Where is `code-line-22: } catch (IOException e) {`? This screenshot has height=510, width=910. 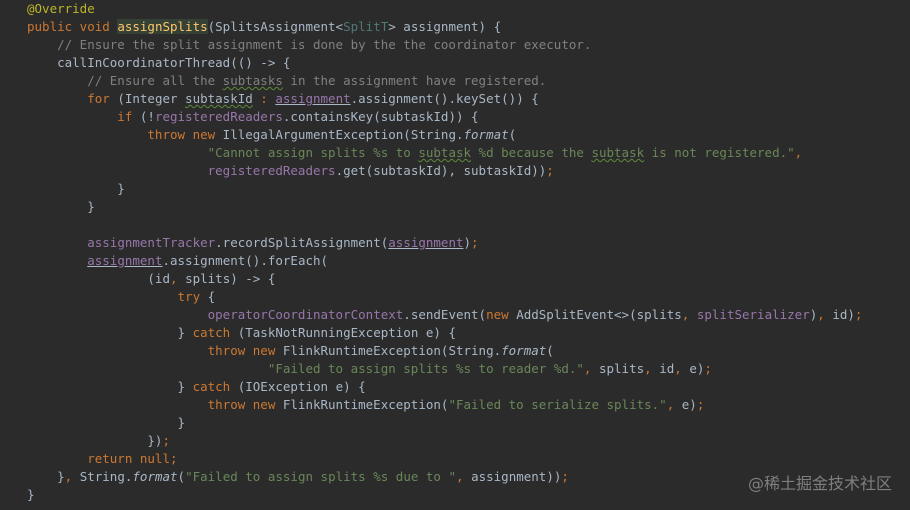 code-line-22: } catch (IOException e) { is located at coordinates (462, 387).